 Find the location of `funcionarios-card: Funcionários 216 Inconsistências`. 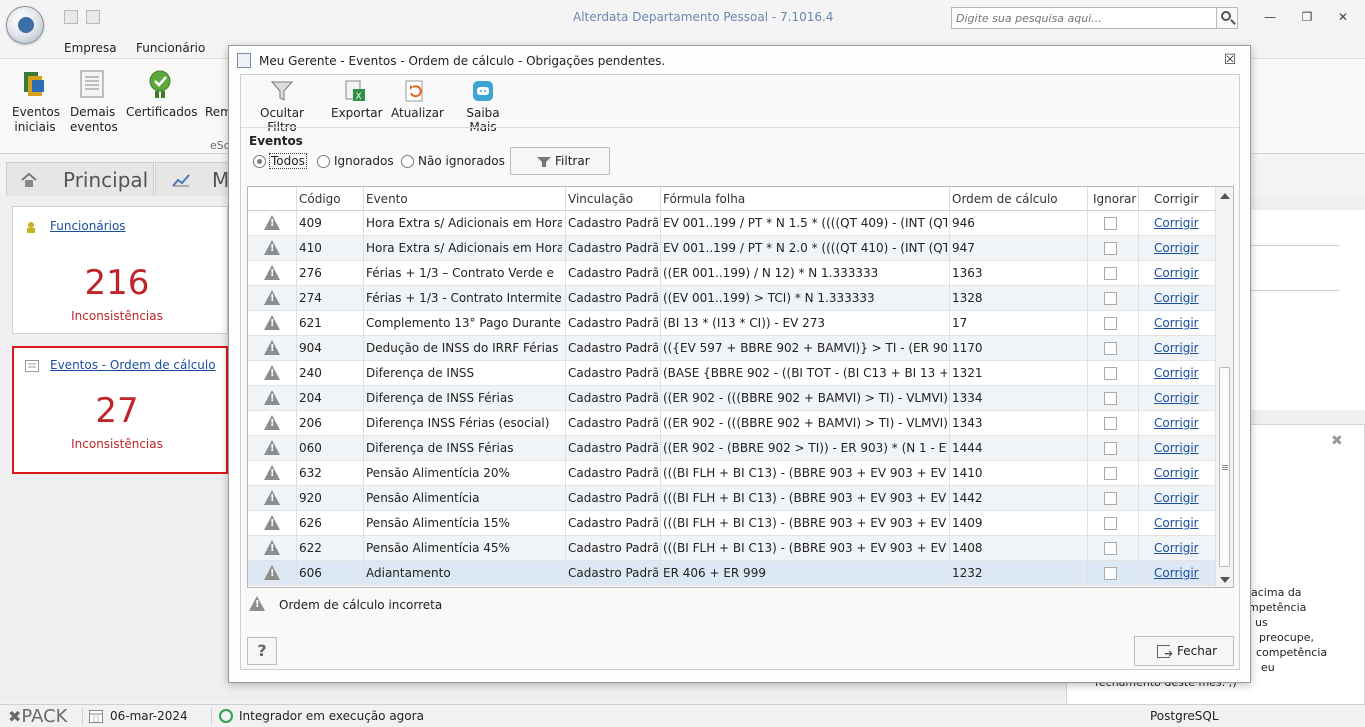

funcionarios-card: Funcionários 216 Inconsistências is located at coordinates (120, 270).